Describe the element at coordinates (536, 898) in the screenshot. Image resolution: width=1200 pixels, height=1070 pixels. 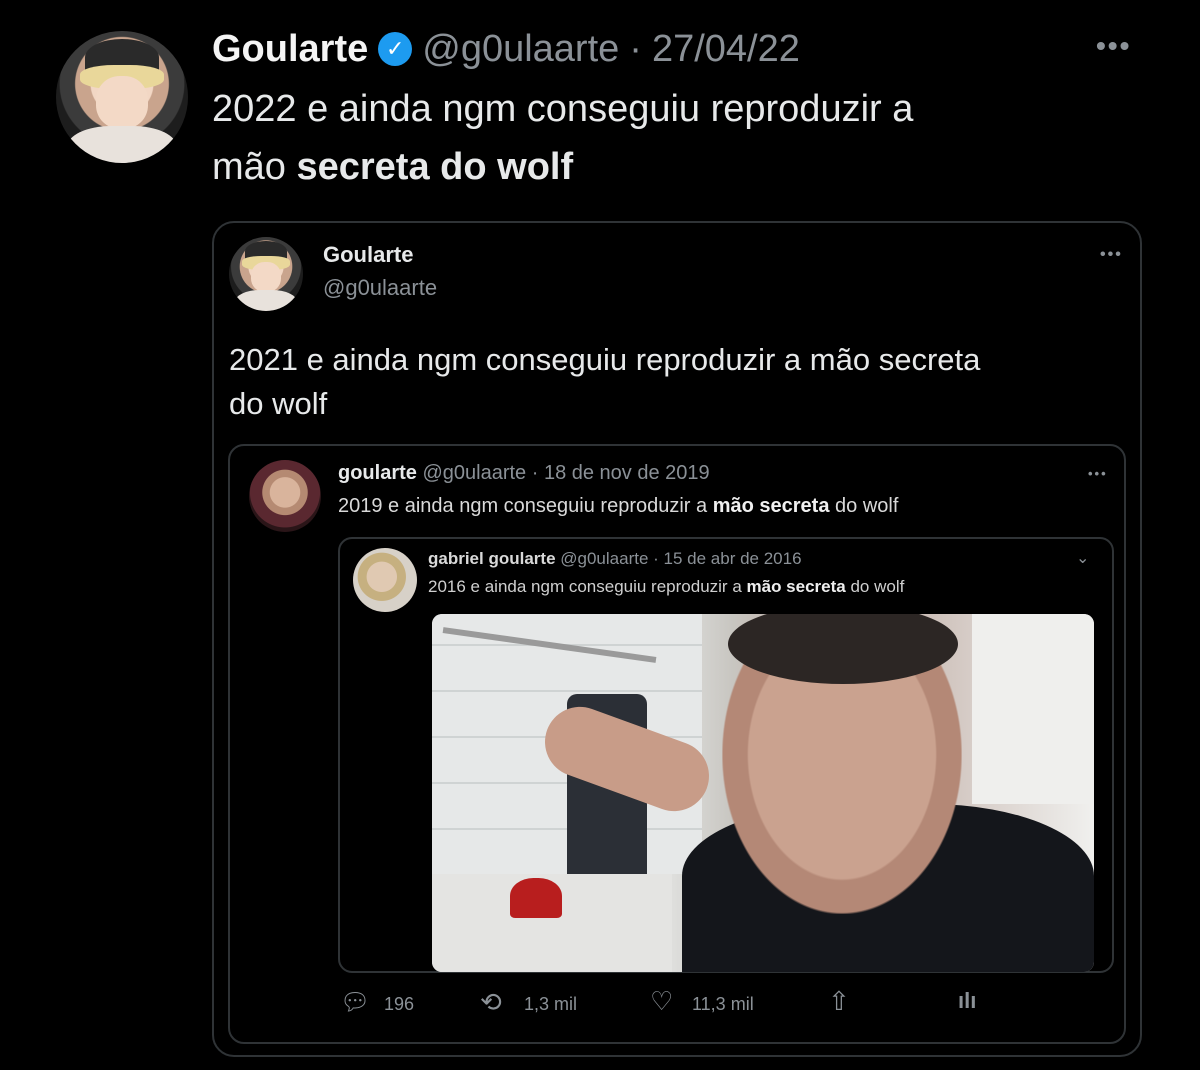
I see `photo-cap` at that location.